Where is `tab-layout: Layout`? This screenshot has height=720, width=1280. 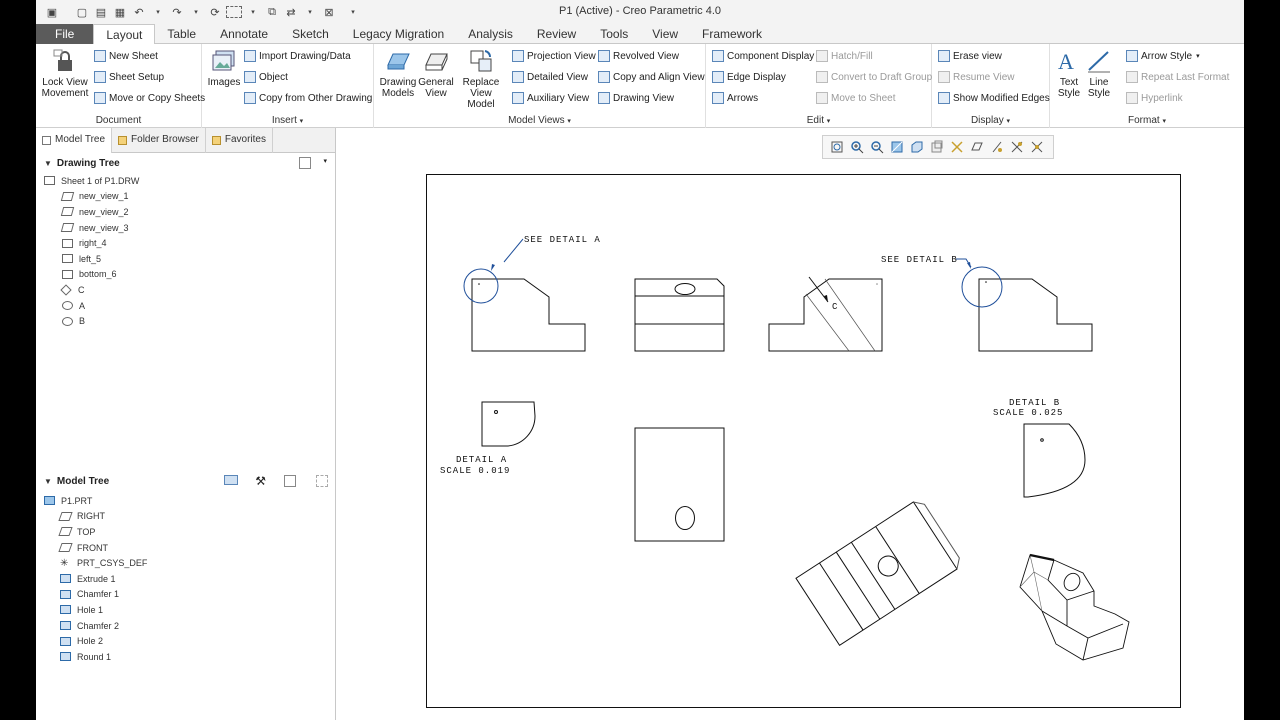 tab-layout: Layout is located at coordinates (124, 34).